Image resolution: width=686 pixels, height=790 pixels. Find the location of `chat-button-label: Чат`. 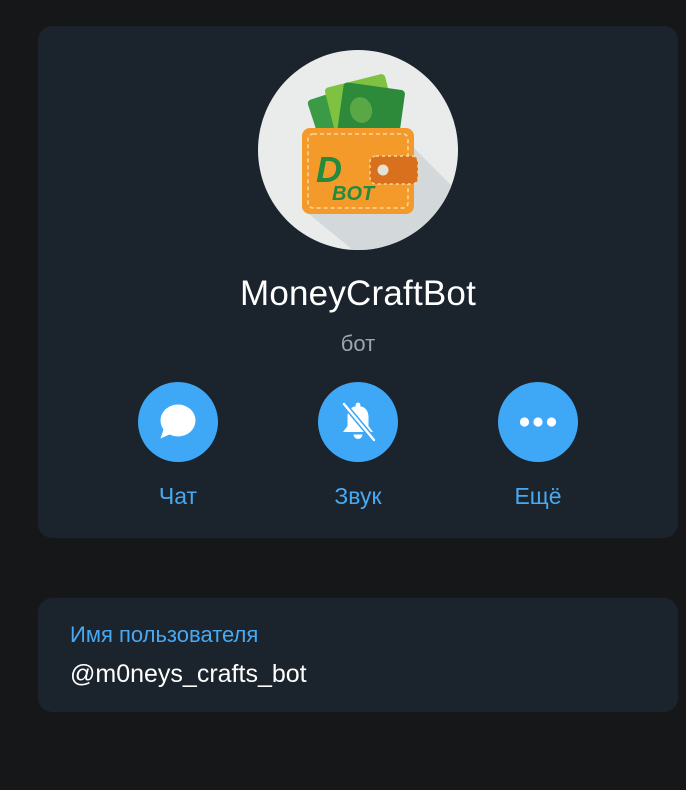

chat-button-label: Чат is located at coordinates (178, 496).